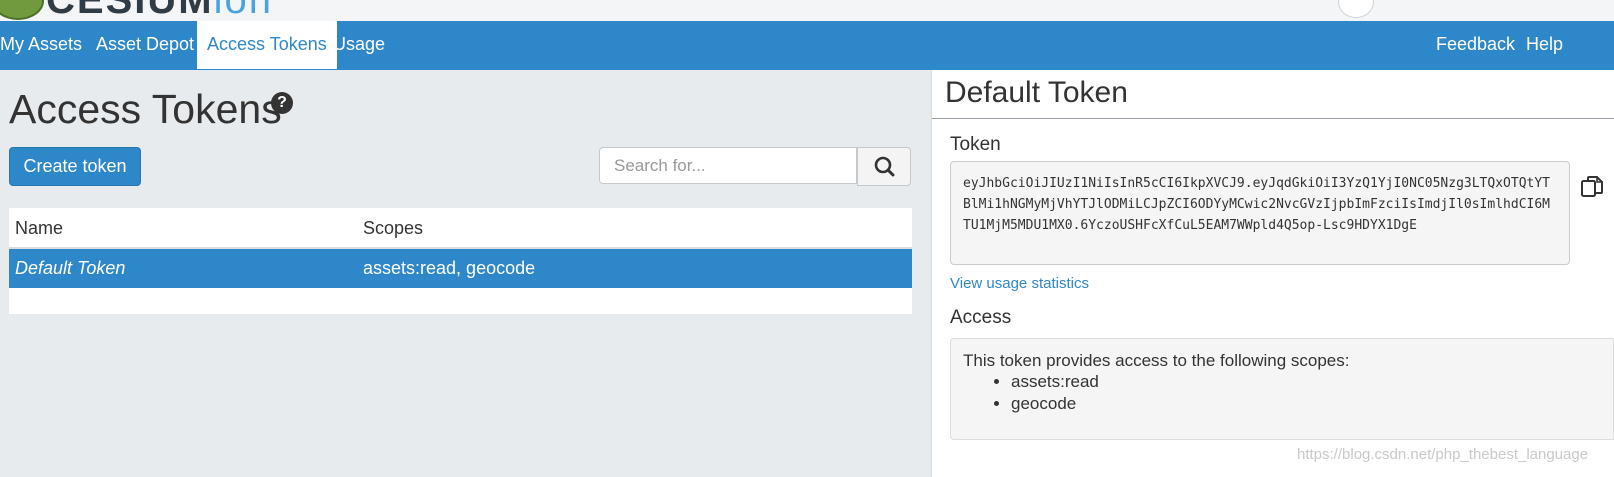 The height and width of the screenshot is (477, 1614). What do you see at coordinates (1273, 118) in the screenshot?
I see `detail-divider` at bounding box center [1273, 118].